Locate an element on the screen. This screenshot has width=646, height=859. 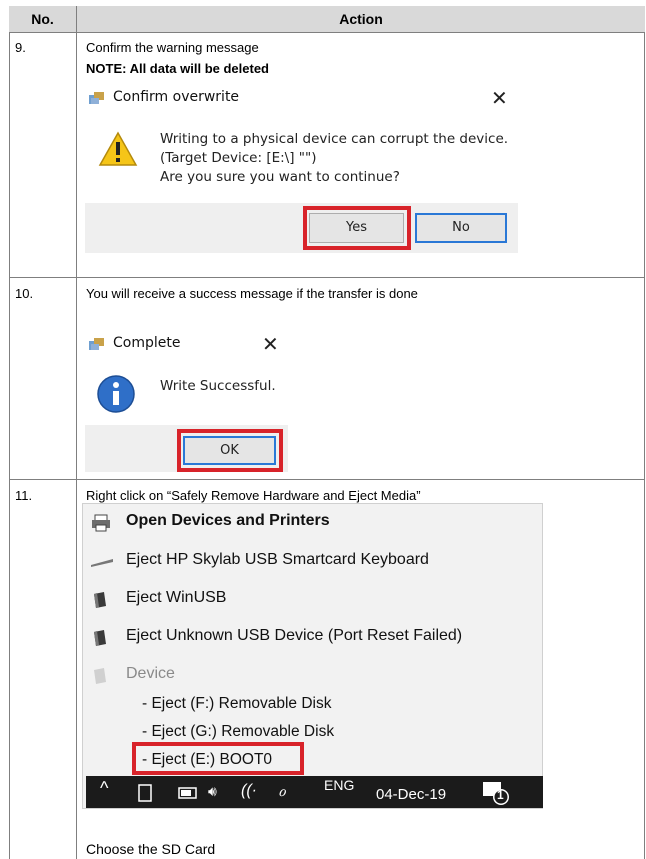
row-number: 11. is located at coordinates (24, 495).